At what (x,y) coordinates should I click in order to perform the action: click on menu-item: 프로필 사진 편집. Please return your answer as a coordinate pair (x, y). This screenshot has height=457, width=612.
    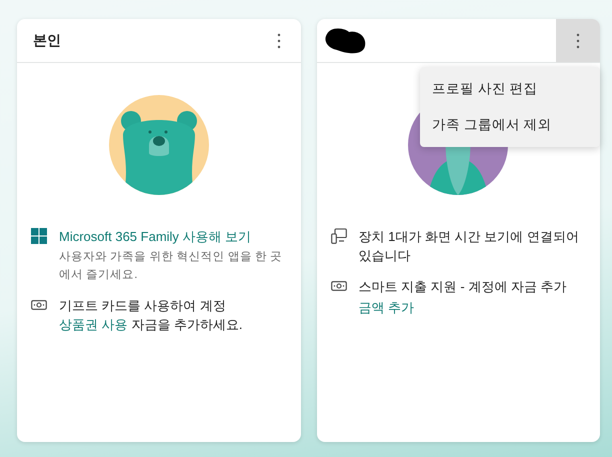
    Looking at the image, I should click on (510, 89).